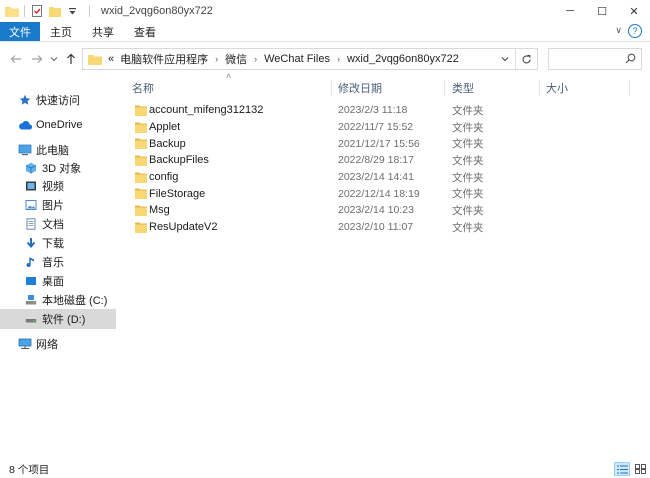 This screenshot has width=650, height=478. I want to click on forward-button, so click(37, 59).